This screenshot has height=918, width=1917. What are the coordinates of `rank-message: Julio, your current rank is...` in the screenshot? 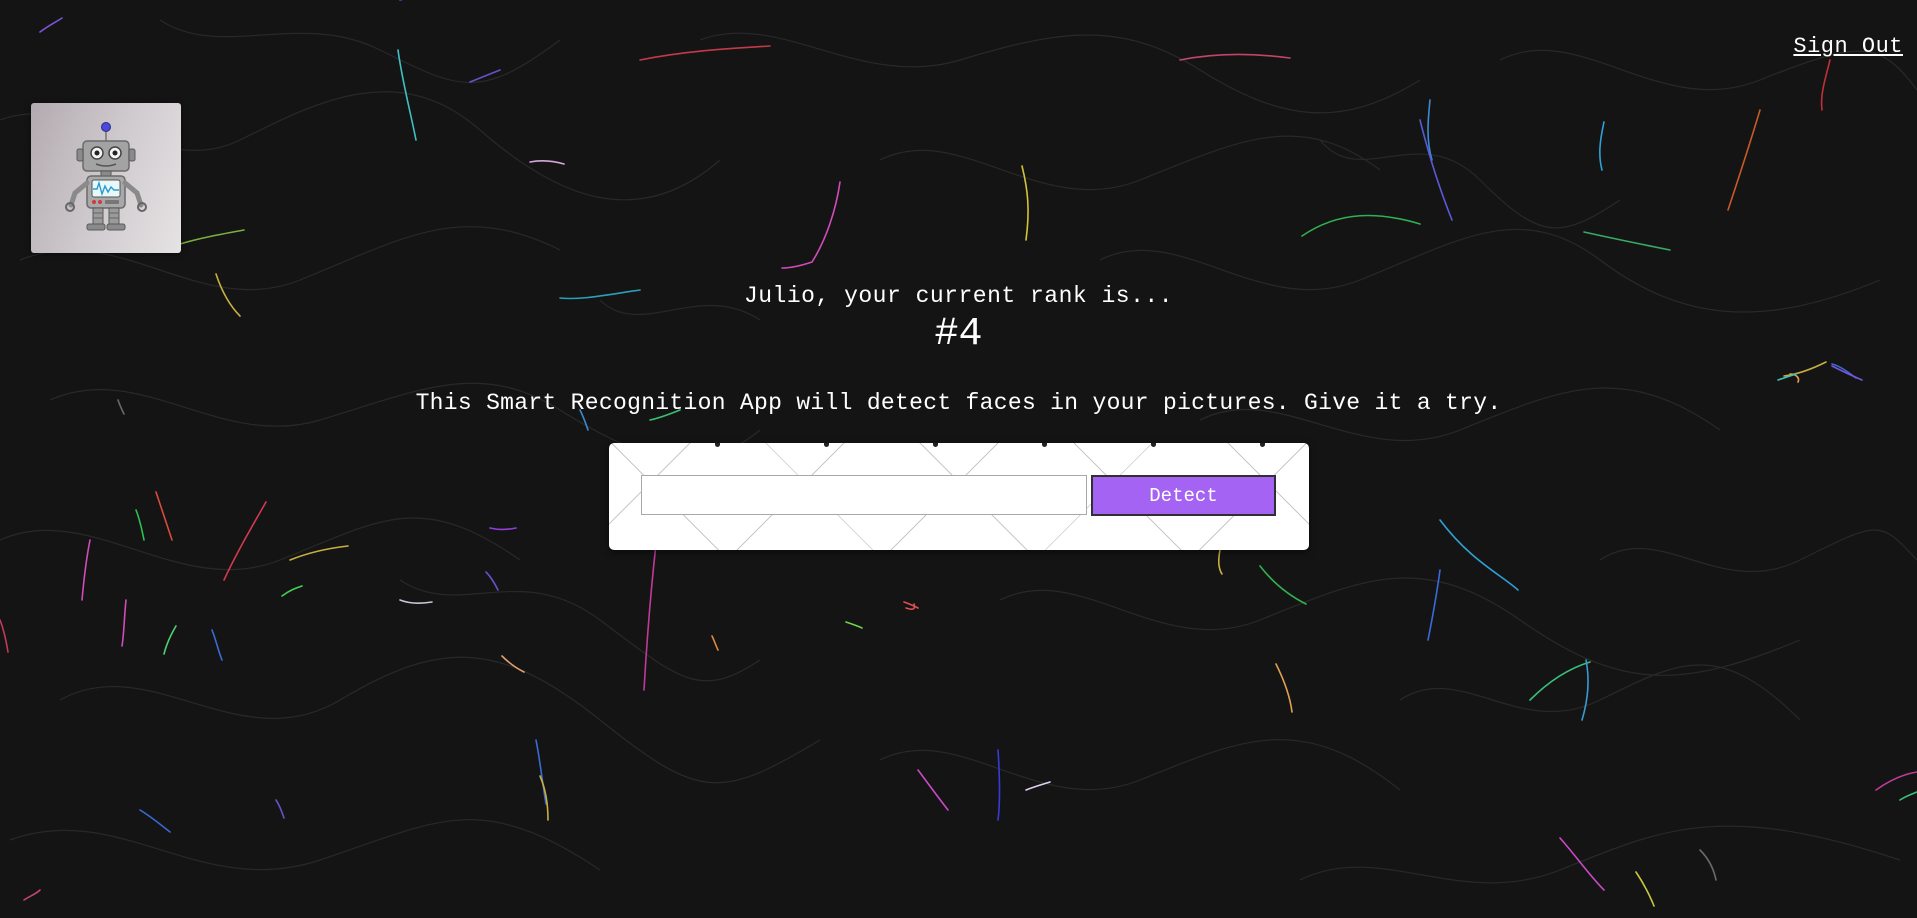 It's located at (958, 296).